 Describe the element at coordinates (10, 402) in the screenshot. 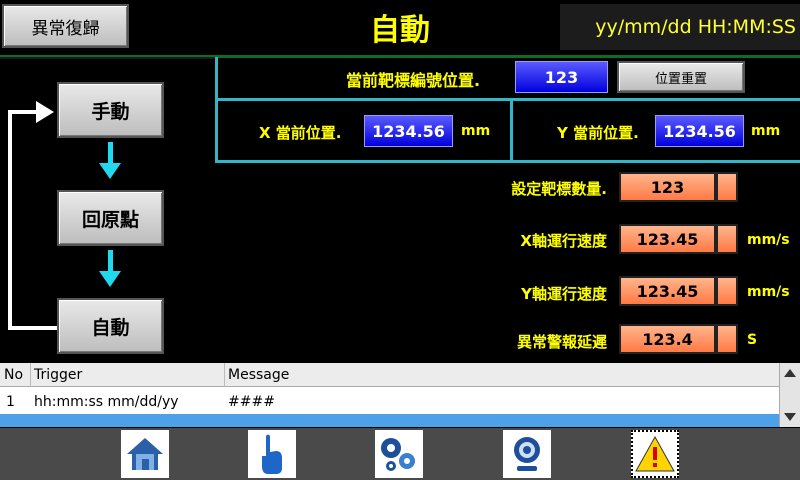

I see `row-no: 1` at that location.